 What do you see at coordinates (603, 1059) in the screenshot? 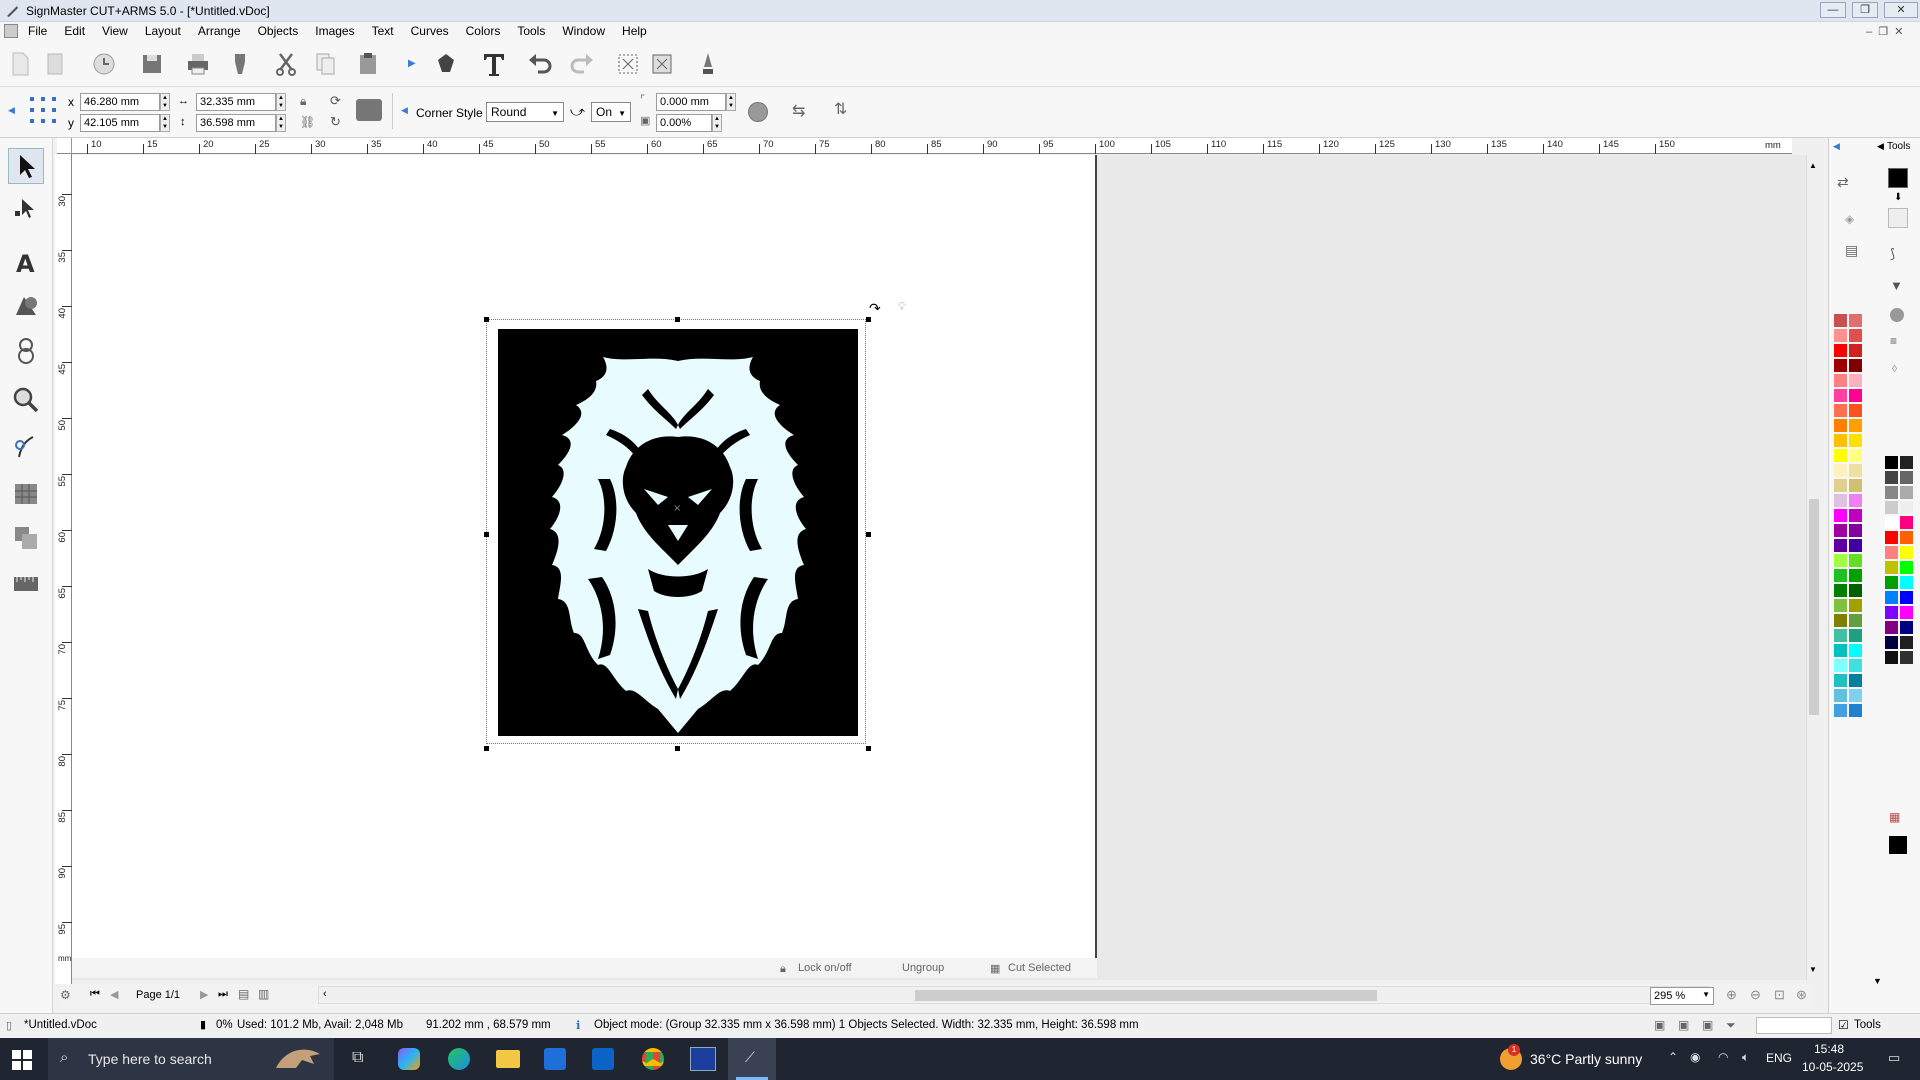
I see `outlook-icon` at bounding box center [603, 1059].